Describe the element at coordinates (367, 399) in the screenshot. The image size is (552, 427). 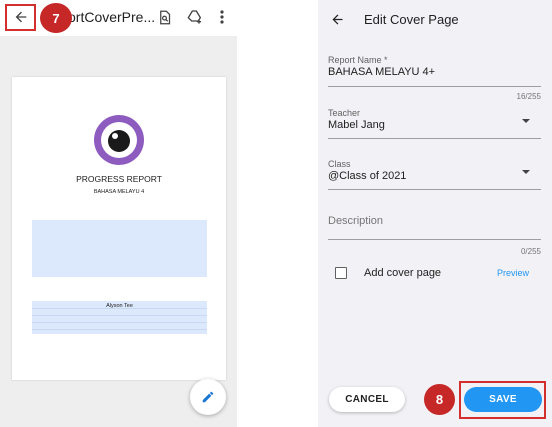
I see `cancel-button: CANCEL` at that location.